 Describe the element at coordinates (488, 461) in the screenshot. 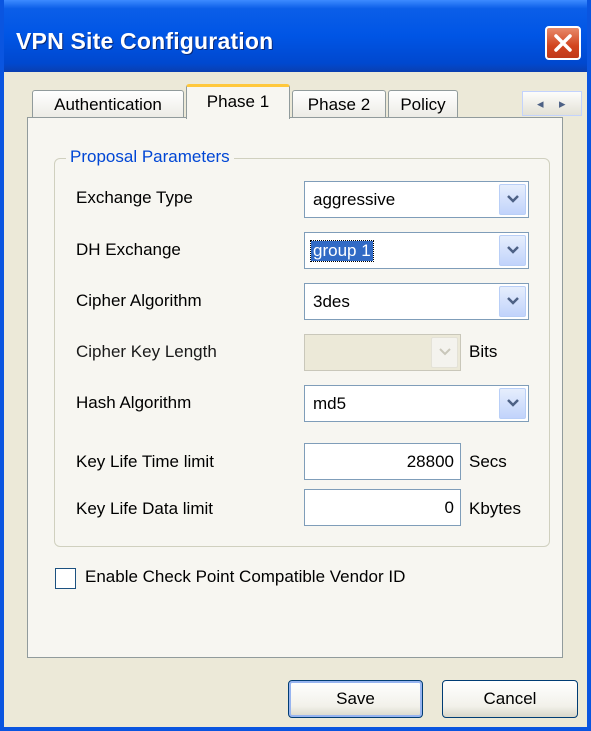

I see `secs-unit-label: Secs` at that location.